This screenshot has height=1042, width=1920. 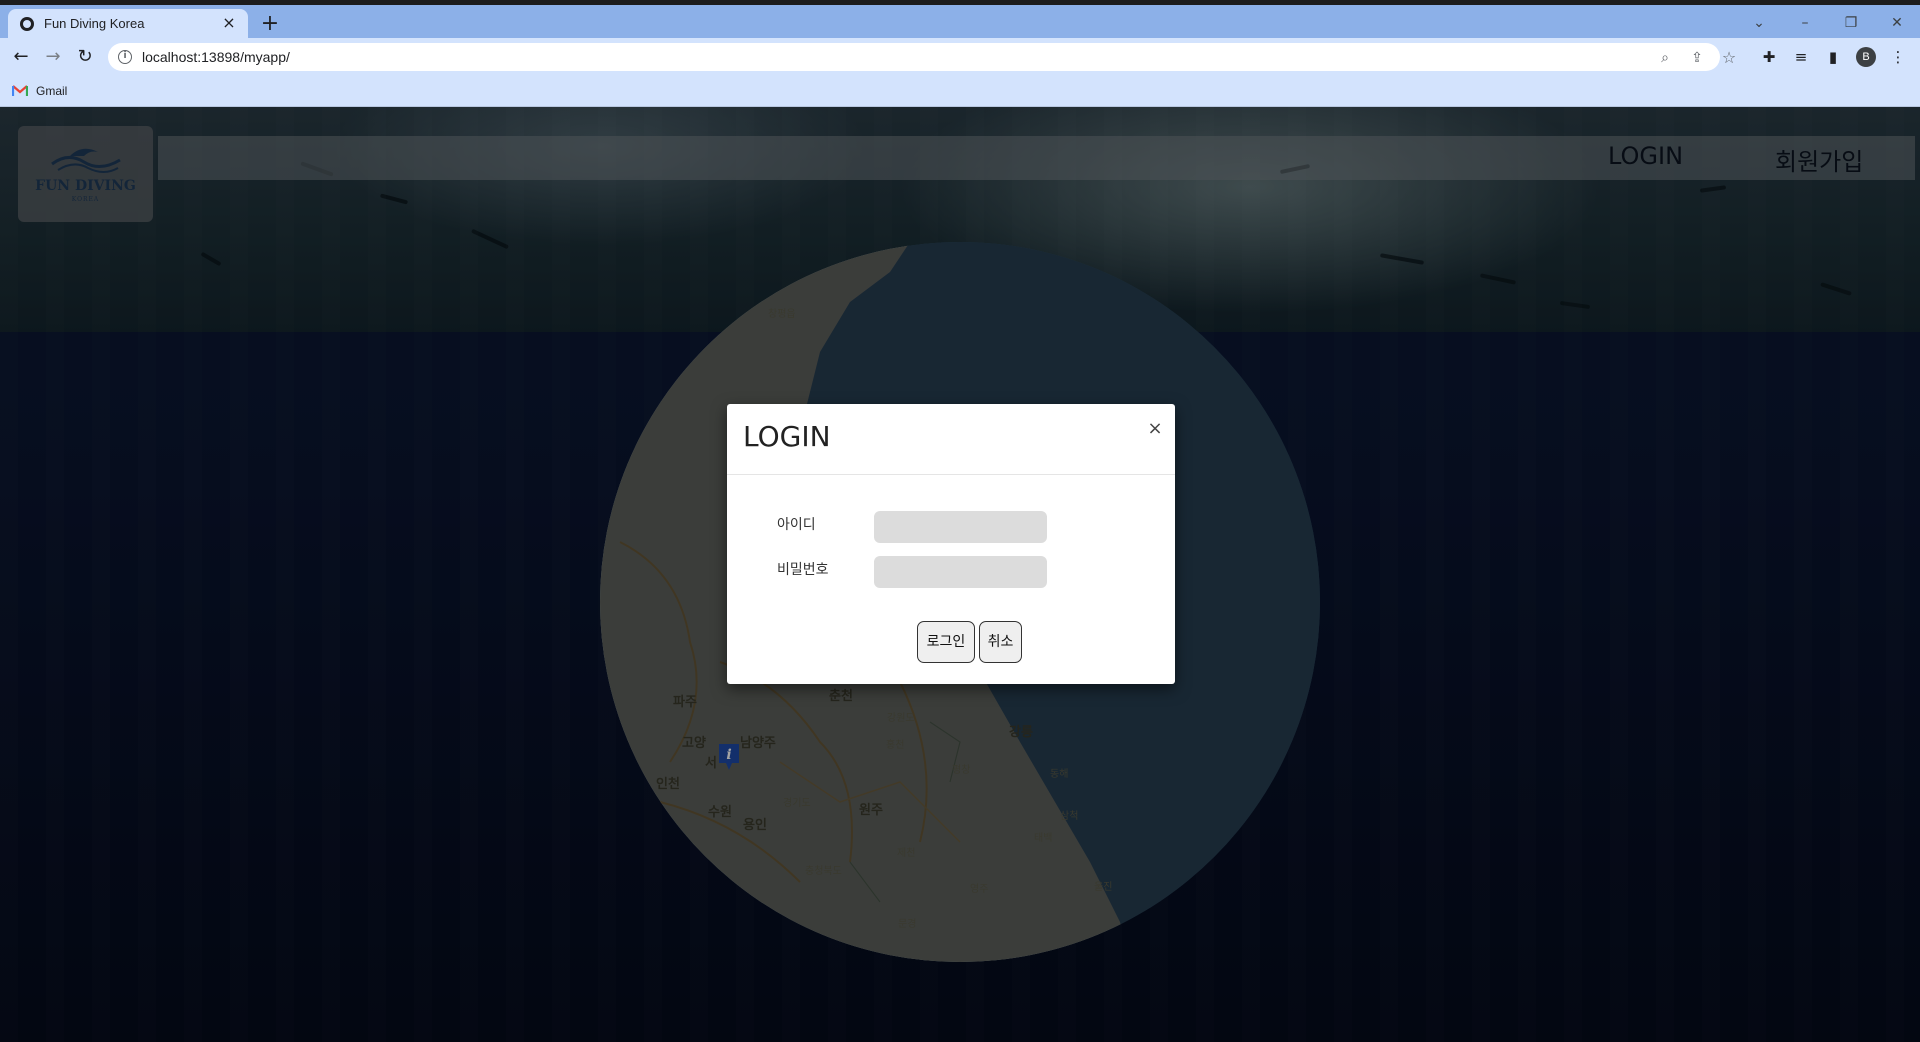 I want to click on profile-avatar: B, so click(x=1866, y=57).